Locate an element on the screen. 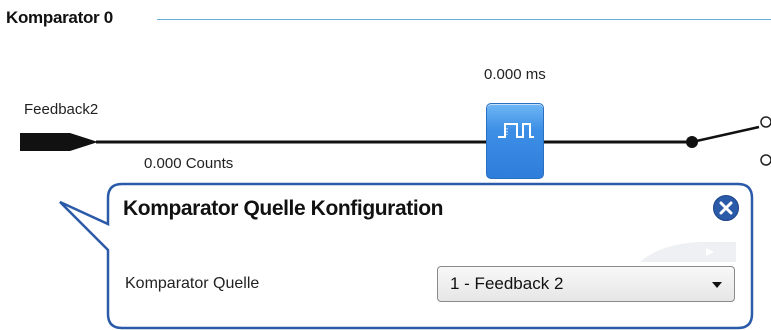 Image resolution: width=771 pixels, height=330 pixels. select-value: 1 - Feedback 2 is located at coordinates (507, 283).